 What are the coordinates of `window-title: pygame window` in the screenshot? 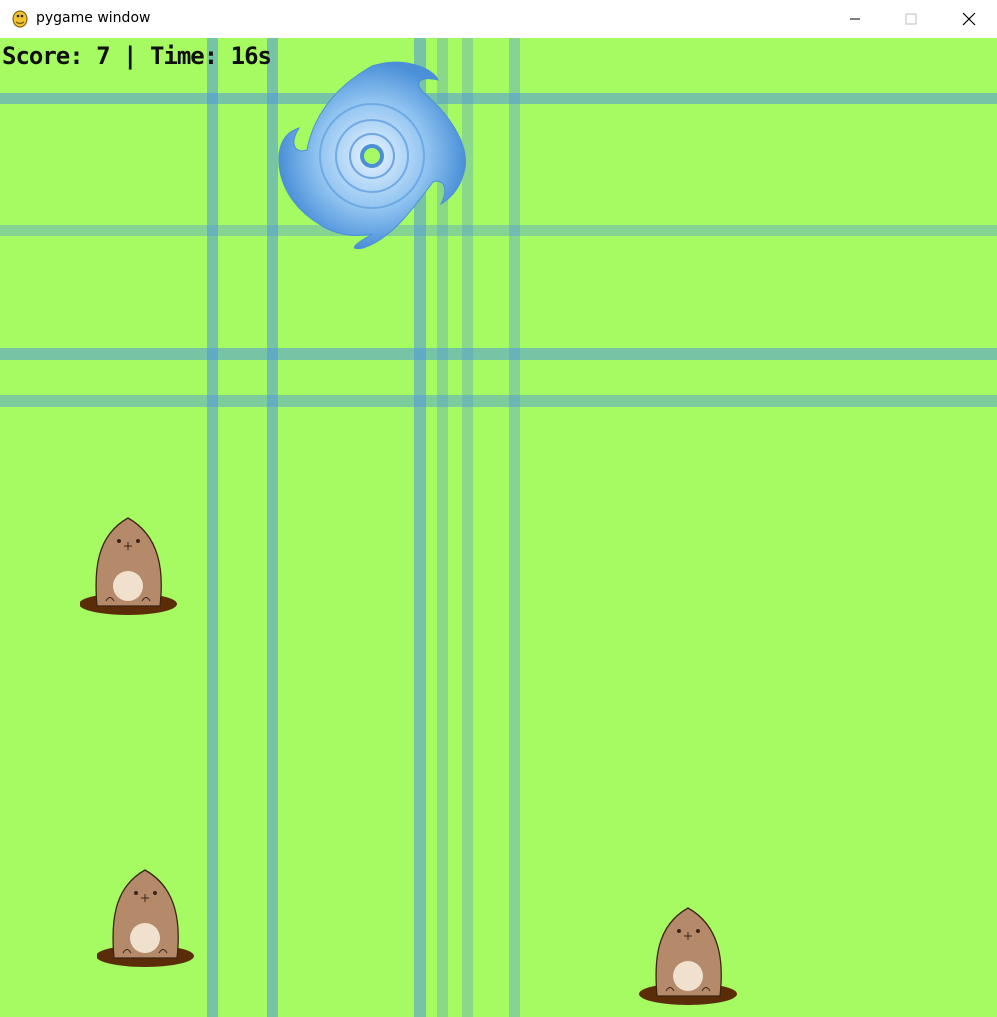 It's located at (93, 18).